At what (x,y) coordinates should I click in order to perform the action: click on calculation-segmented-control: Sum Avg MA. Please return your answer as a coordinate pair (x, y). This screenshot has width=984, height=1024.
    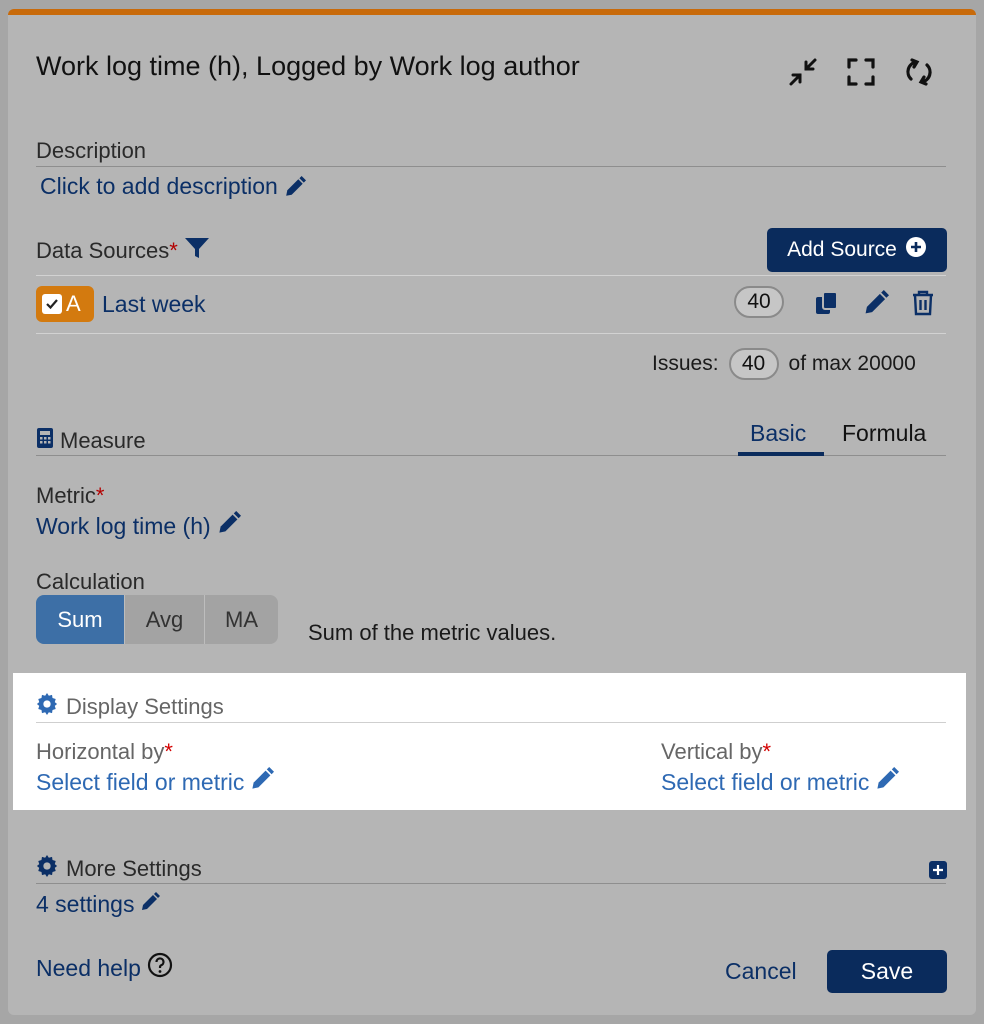
    Looking at the image, I should click on (157, 619).